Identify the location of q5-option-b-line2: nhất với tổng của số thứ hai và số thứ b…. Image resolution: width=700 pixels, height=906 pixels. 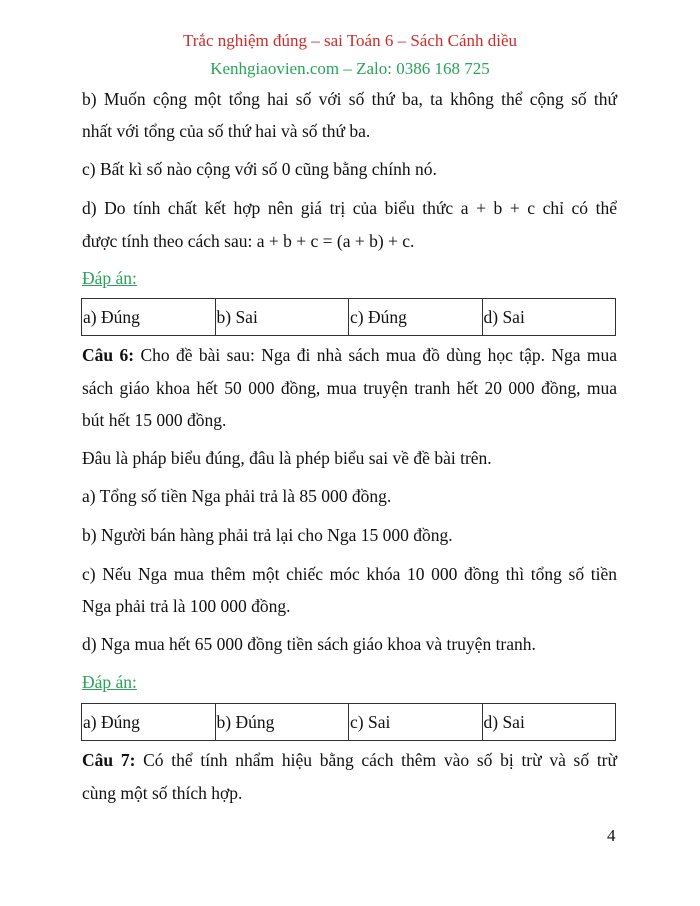
(226, 131).